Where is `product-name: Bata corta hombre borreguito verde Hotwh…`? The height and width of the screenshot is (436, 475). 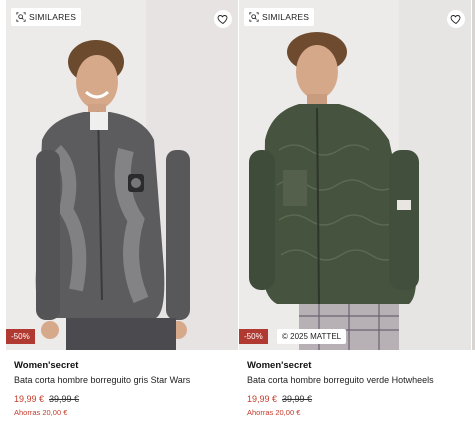 product-name: Bata corta hombre borreguito verde Hotwh… is located at coordinates (359, 380).